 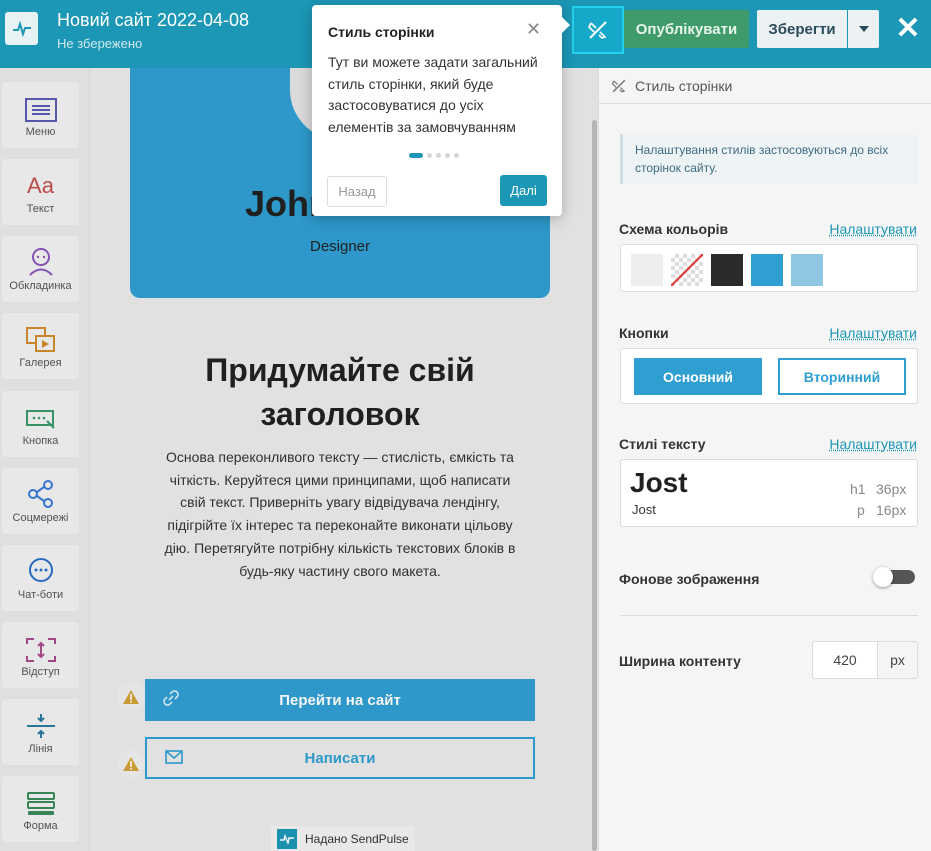 What do you see at coordinates (659, 482) in the screenshot?
I see `heading-font-preview: Jost` at bounding box center [659, 482].